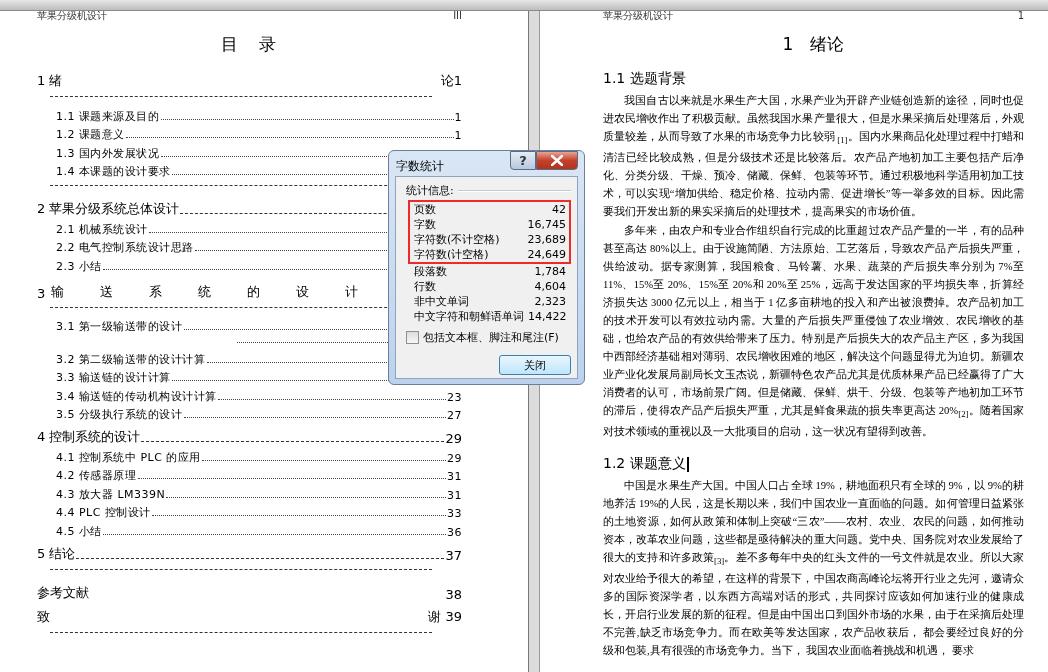 The width and height of the screenshot is (1048, 672). What do you see at coordinates (249, 44) in the screenshot?
I see `toc-title: 目 录` at bounding box center [249, 44].